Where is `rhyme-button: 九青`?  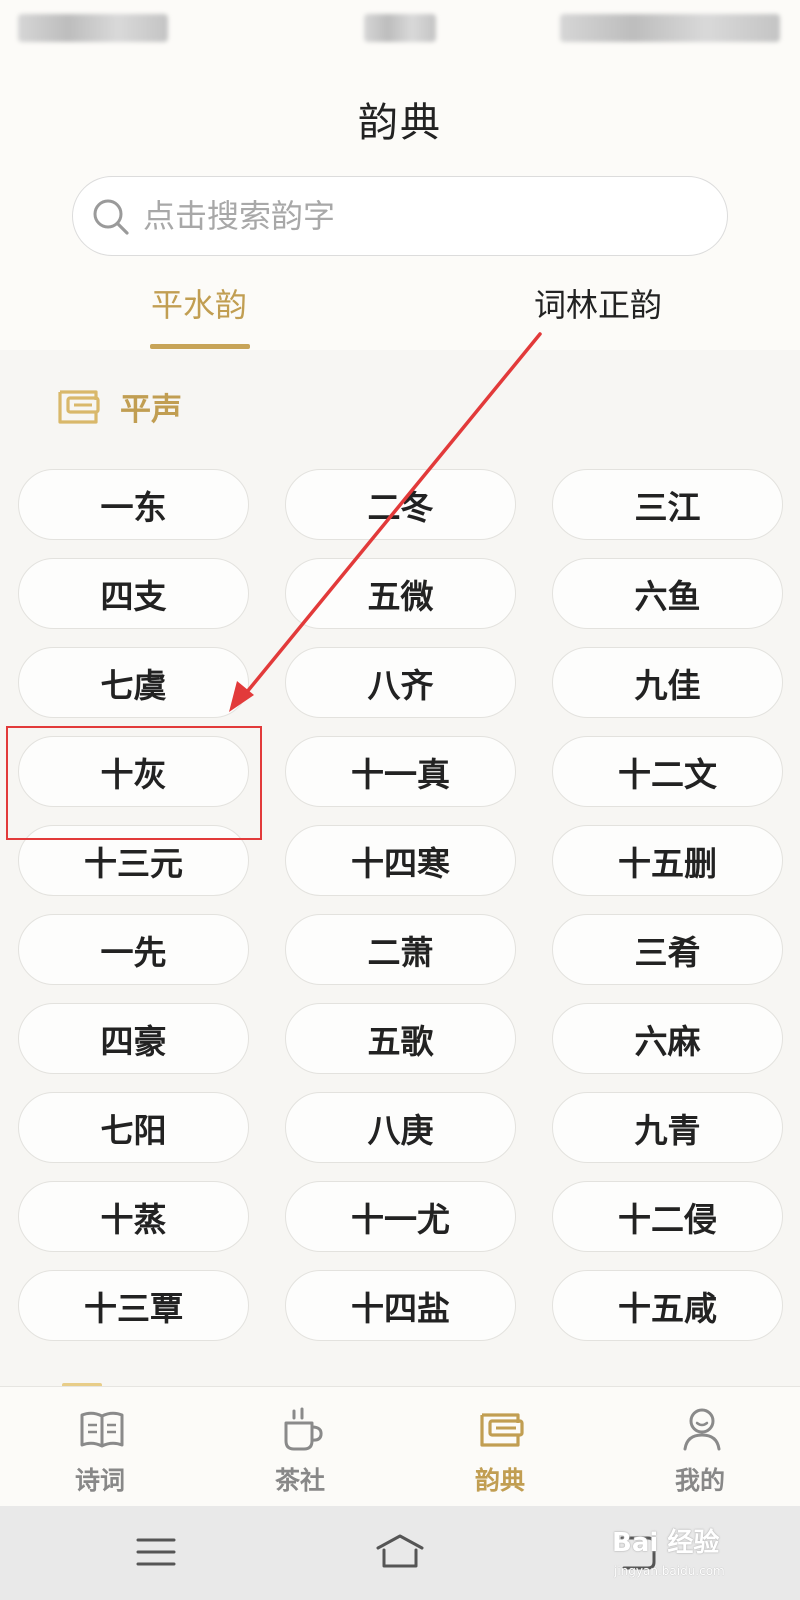 rhyme-button: 九青 is located at coordinates (667, 1127).